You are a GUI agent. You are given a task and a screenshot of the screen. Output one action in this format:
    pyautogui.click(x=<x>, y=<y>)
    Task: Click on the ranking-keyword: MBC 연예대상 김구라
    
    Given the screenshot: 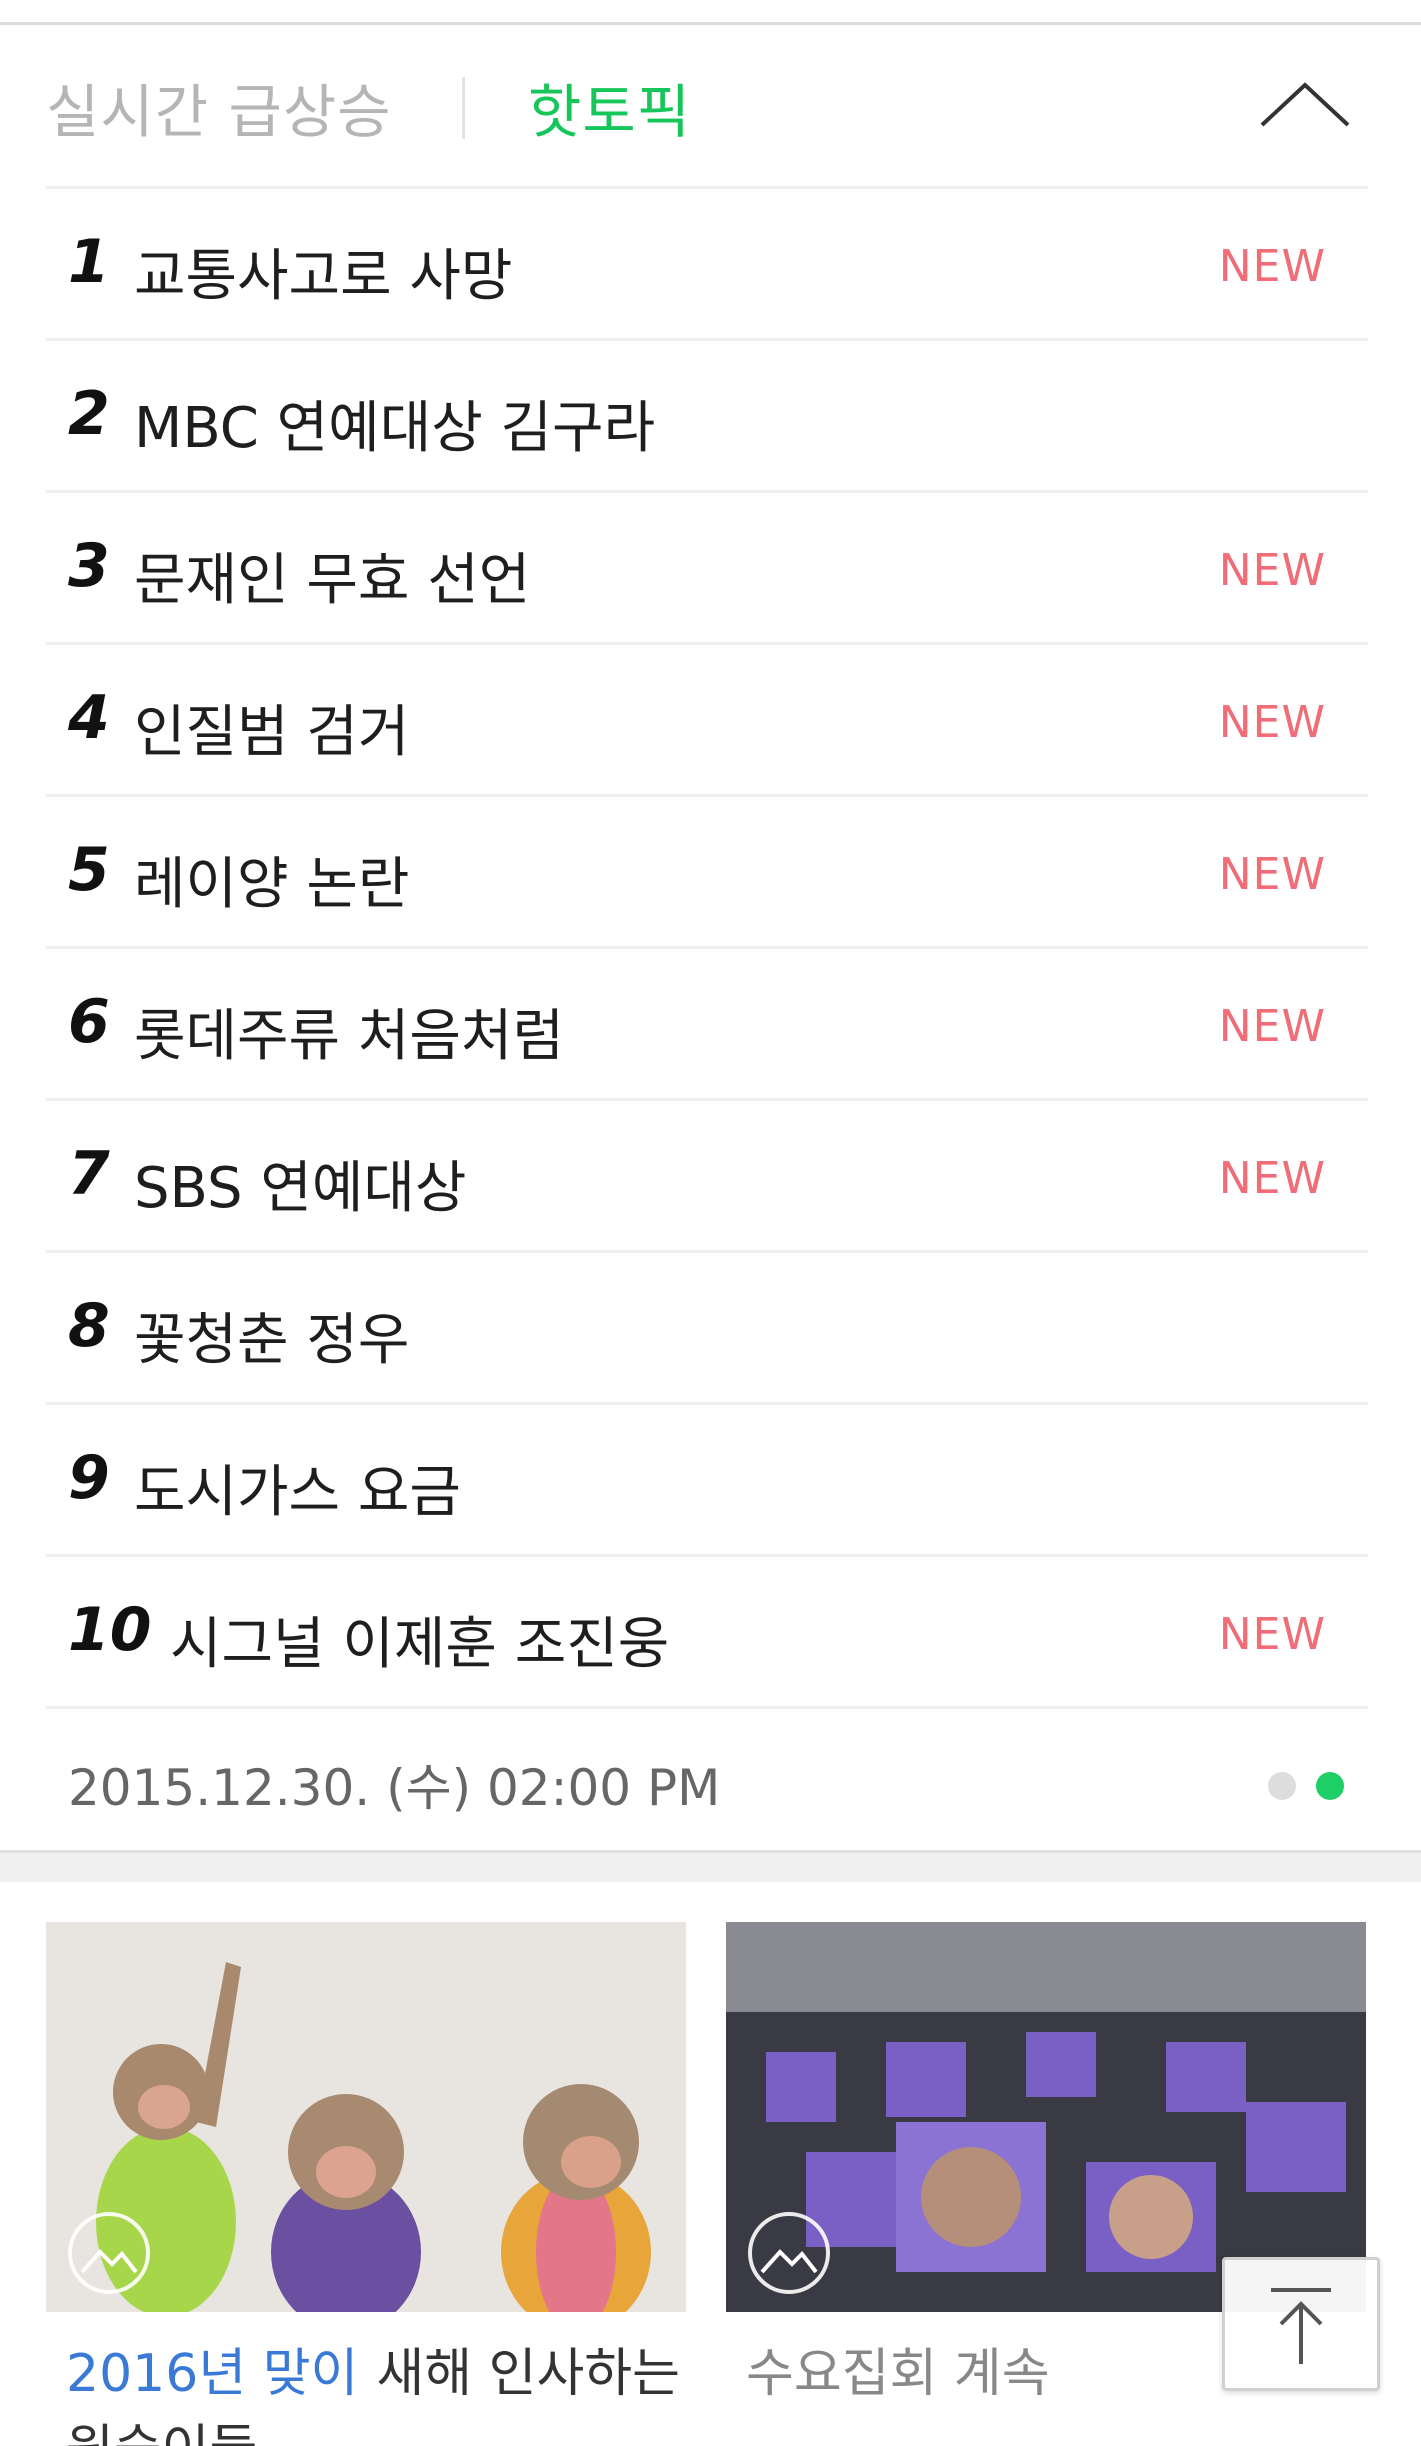 What is the action you would take?
    pyautogui.click(x=394, y=423)
    